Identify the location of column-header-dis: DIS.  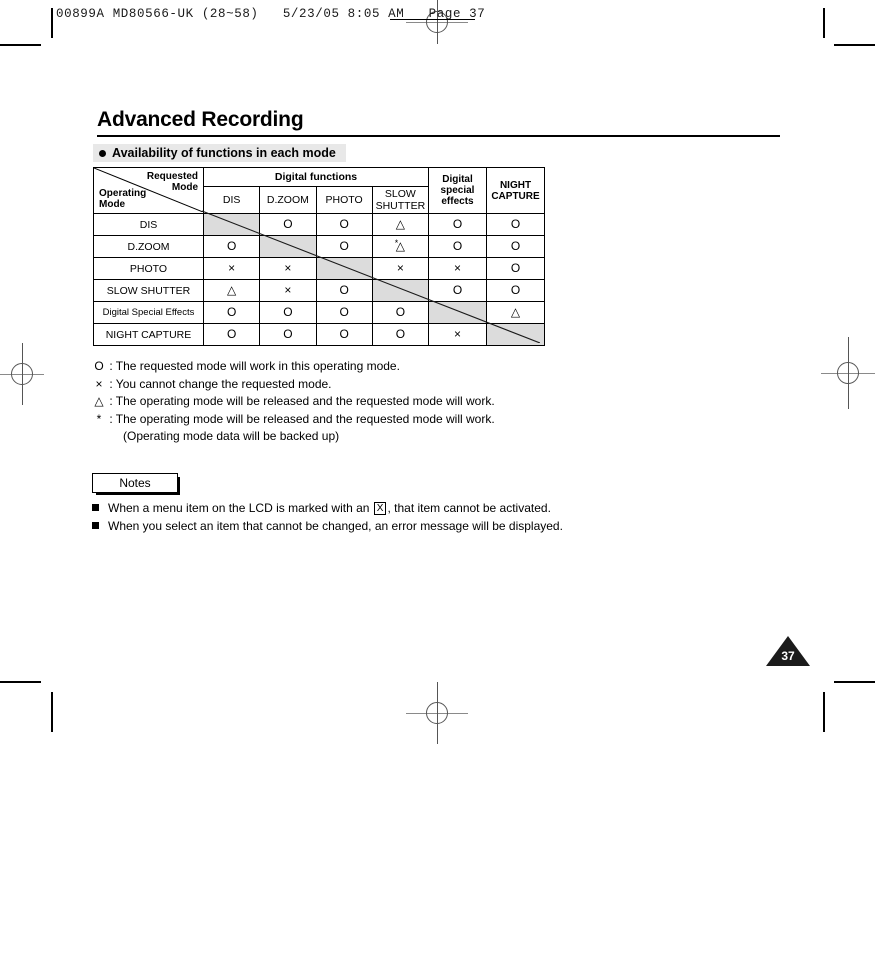
(231, 200).